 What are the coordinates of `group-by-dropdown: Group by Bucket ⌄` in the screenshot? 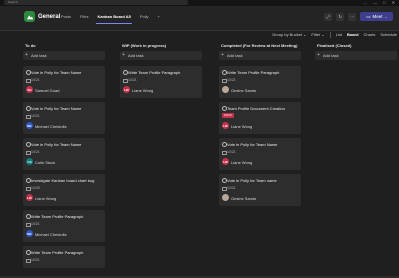 It's located at (289, 35).